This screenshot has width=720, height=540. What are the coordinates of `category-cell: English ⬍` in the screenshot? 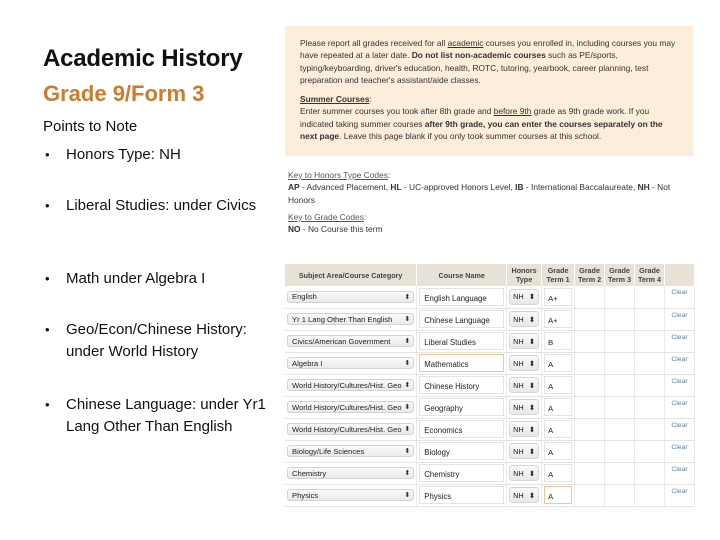 It's located at (351, 297).